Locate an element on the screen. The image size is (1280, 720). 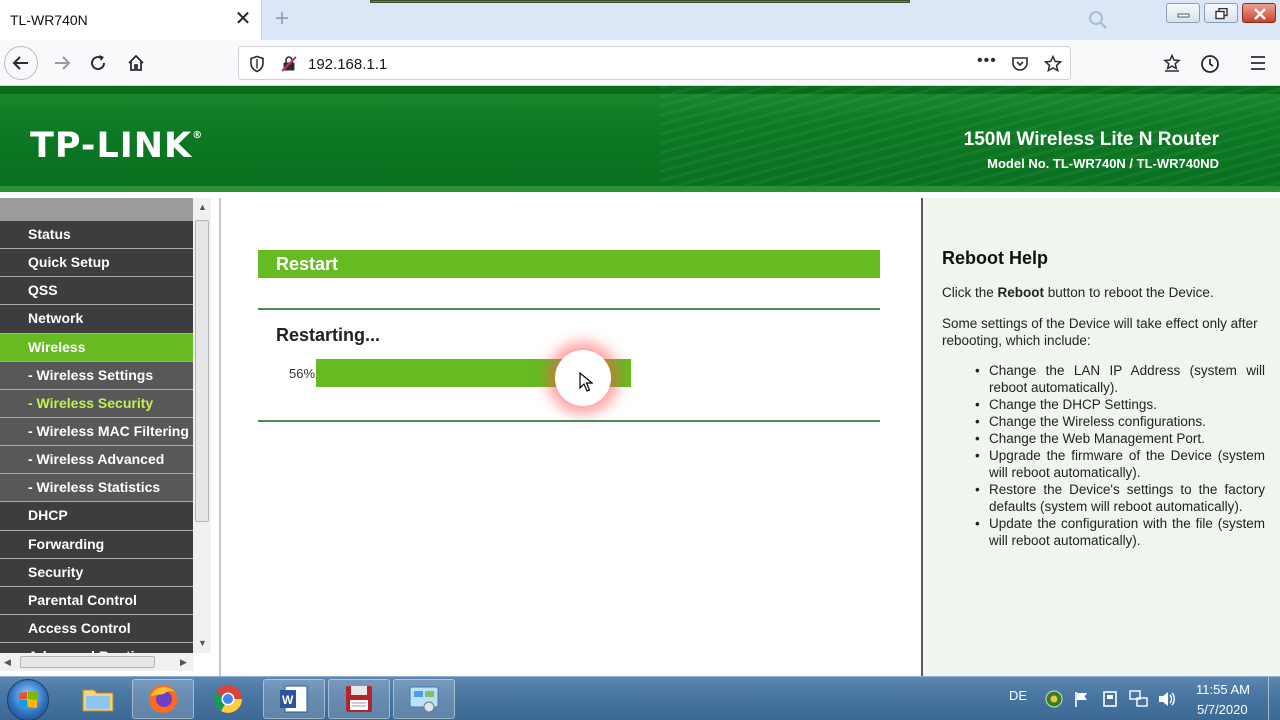
reload-button is located at coordinates (98, 63).